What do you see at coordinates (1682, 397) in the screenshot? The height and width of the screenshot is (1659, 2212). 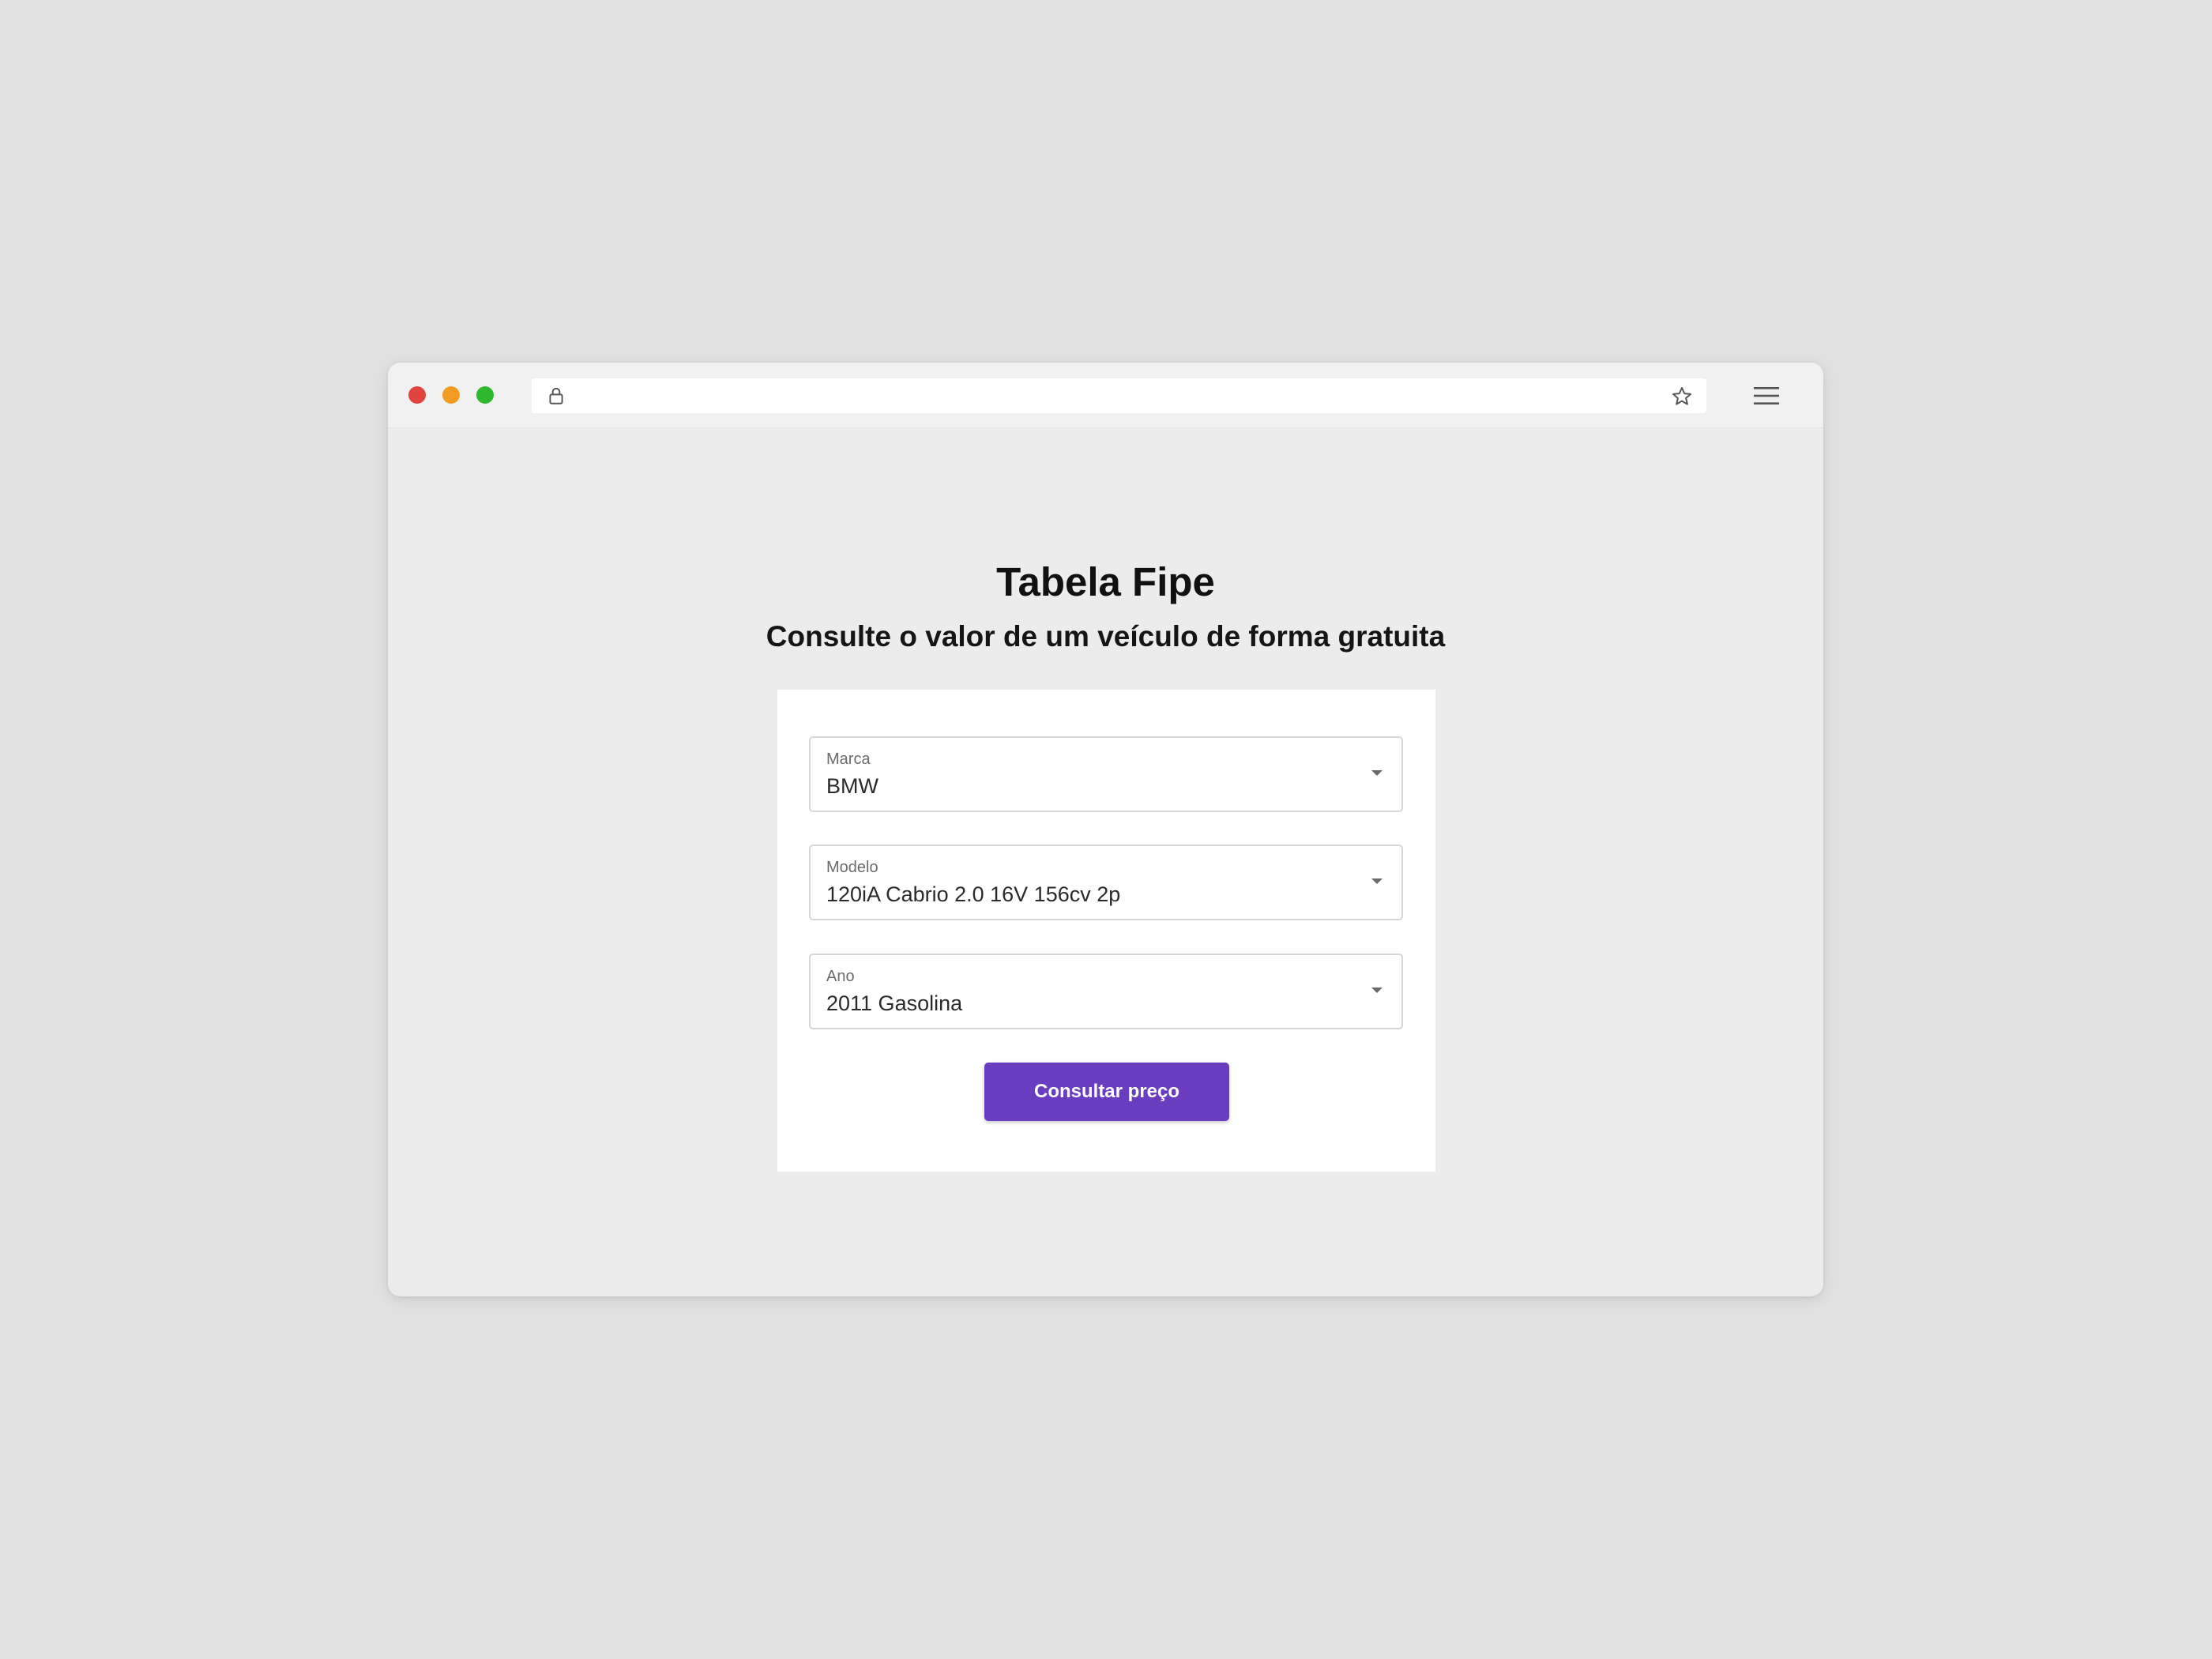 I see `star-icon` at bounding box center [1682, 397].